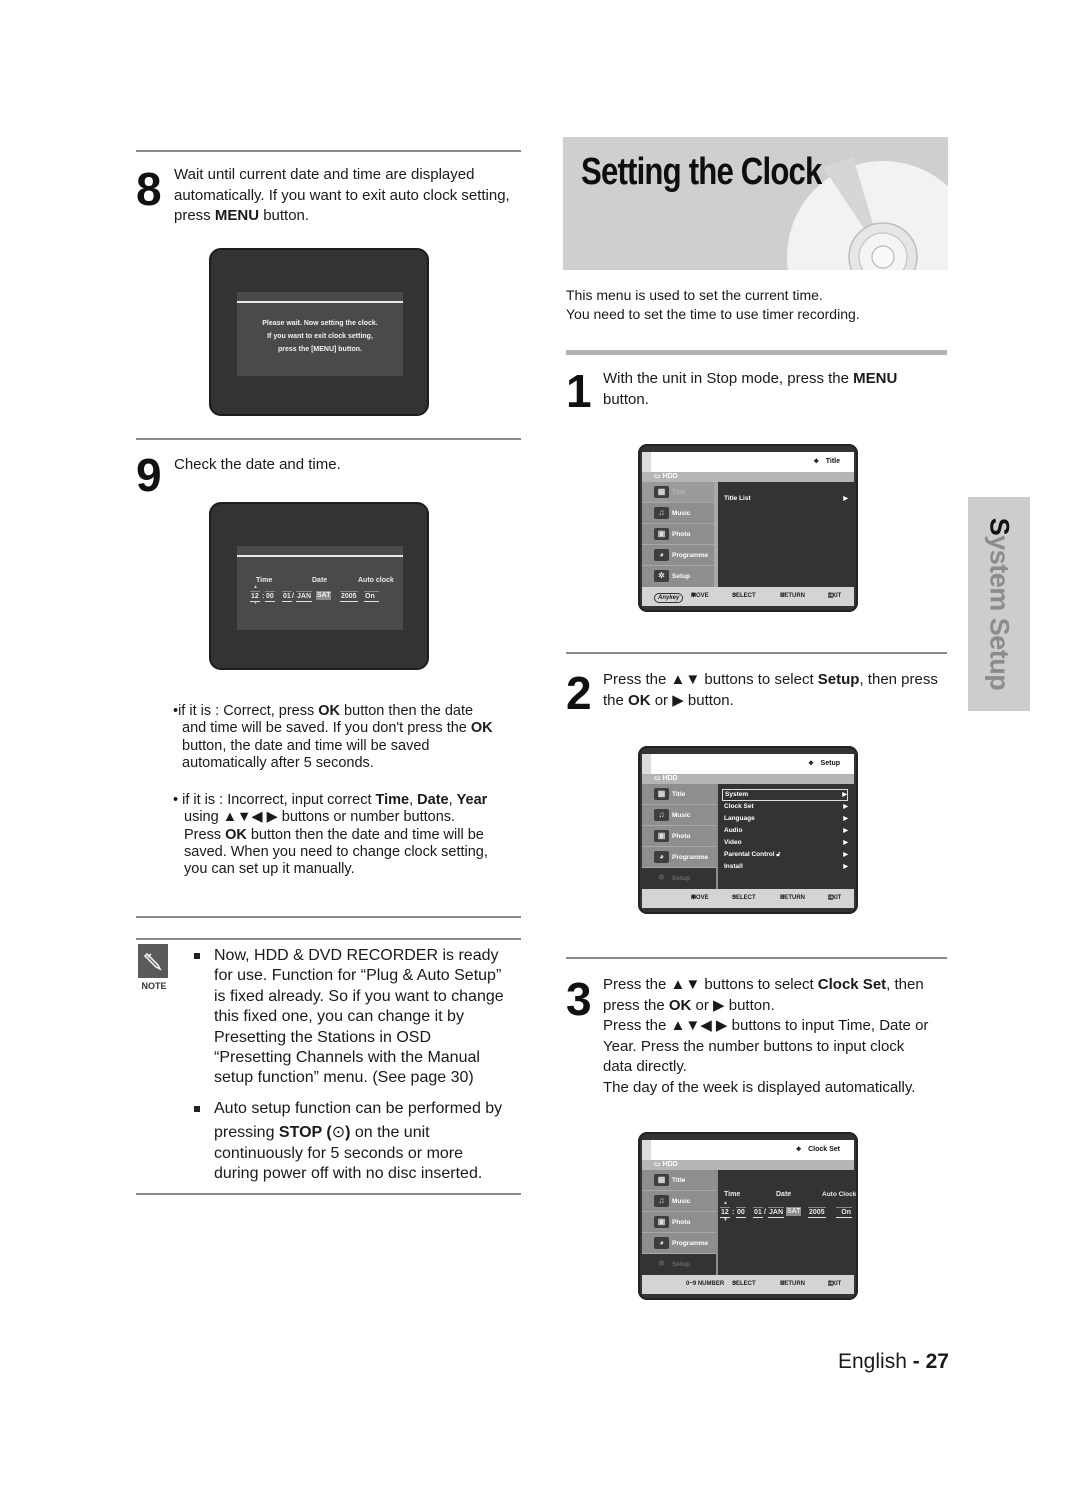 The width and height of the screenshot is (1080, 1487). What do you see at coordinates (785, 831) in the screenshot?
I see `menu-row-audio: Audio ▶` at bounding box center [785, 831].